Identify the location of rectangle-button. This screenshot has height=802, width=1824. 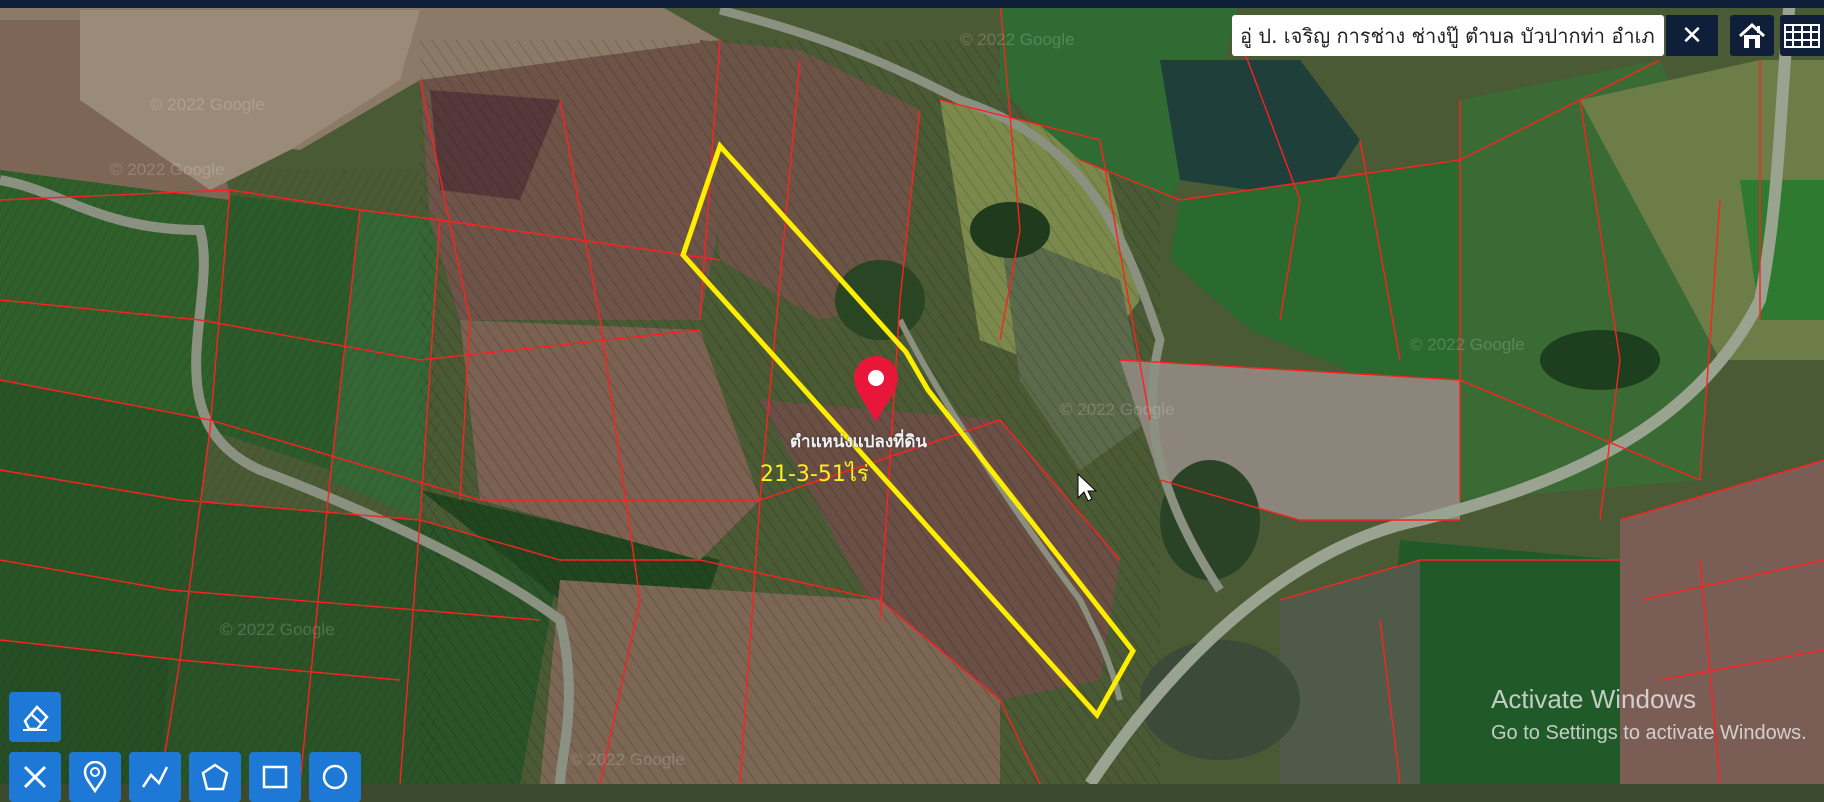
(275, 777).